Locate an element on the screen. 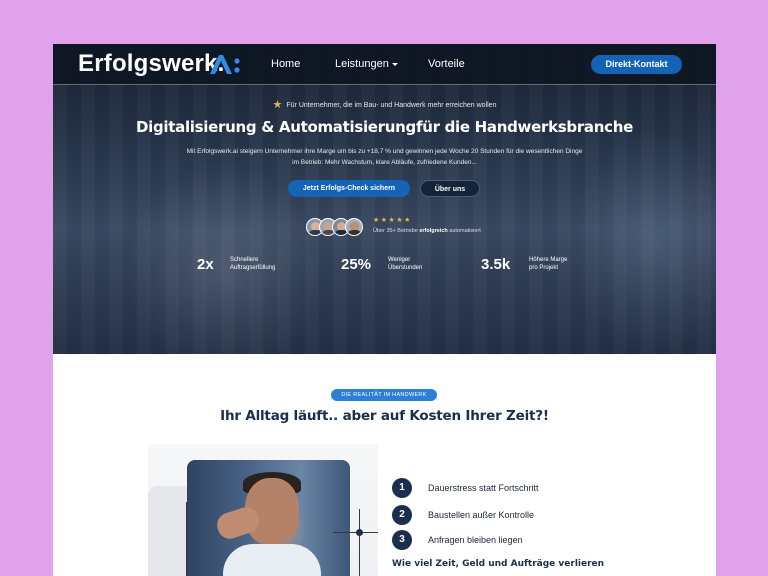 This screenshot has height=576, width=768. nav-link-leistungen-label: Leistungen is located at coordinates (362, 64).